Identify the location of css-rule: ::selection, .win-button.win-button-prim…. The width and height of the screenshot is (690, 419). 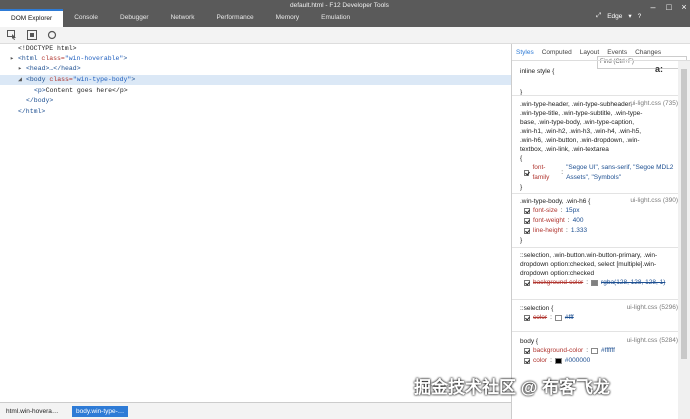
(599, 269).